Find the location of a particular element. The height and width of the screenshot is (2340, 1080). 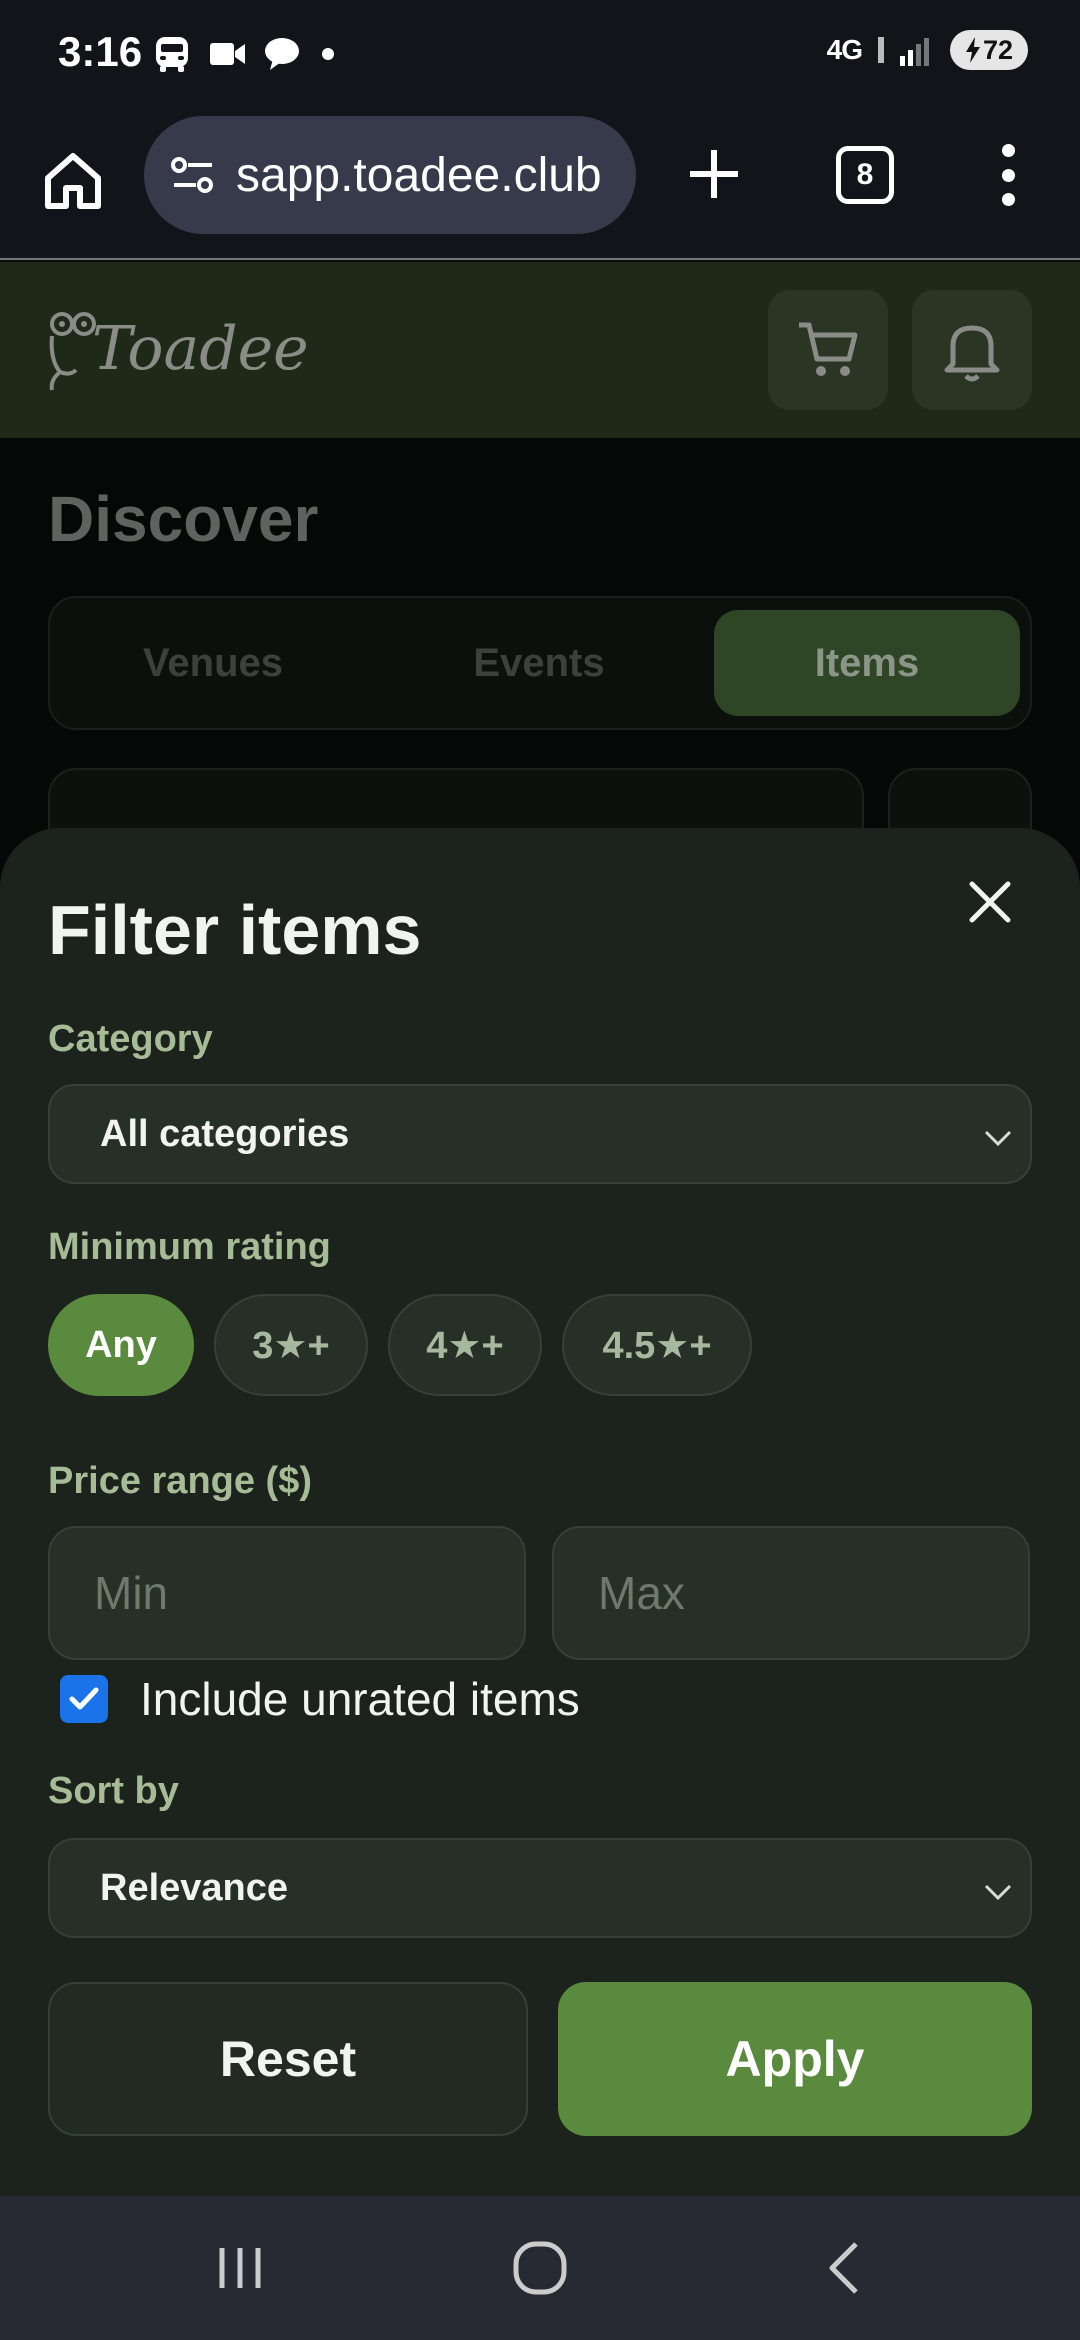

include-unrated-row: Include unrated items is located at coordinates (320, 1699).